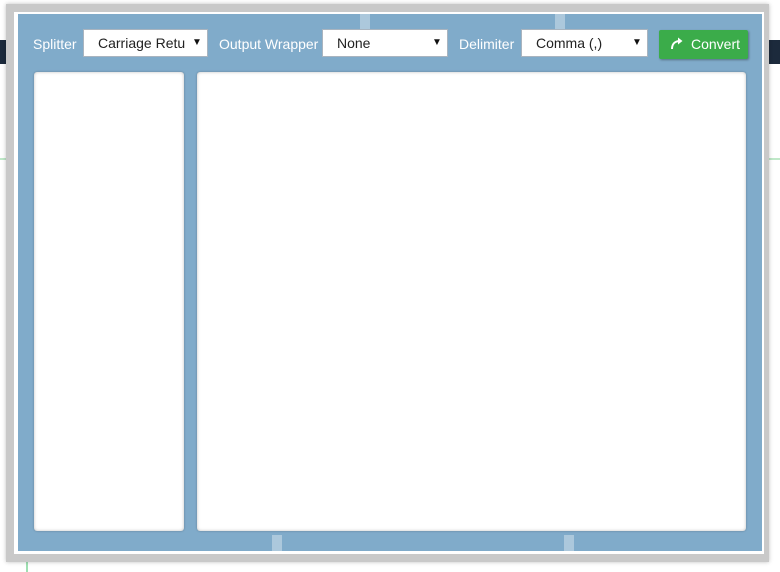 This screenshot has width=780, height=572. I want to click on delimiter-select-value: Comma (,), so click(569, 43).